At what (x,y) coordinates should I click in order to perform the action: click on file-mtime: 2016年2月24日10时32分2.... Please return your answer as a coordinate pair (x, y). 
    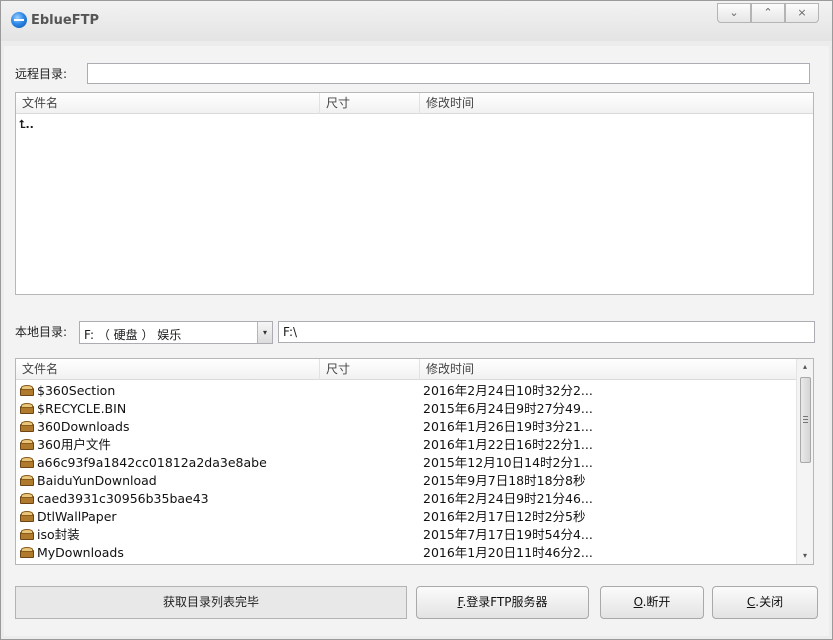
    Looking at the image, I should click on (508, 390).